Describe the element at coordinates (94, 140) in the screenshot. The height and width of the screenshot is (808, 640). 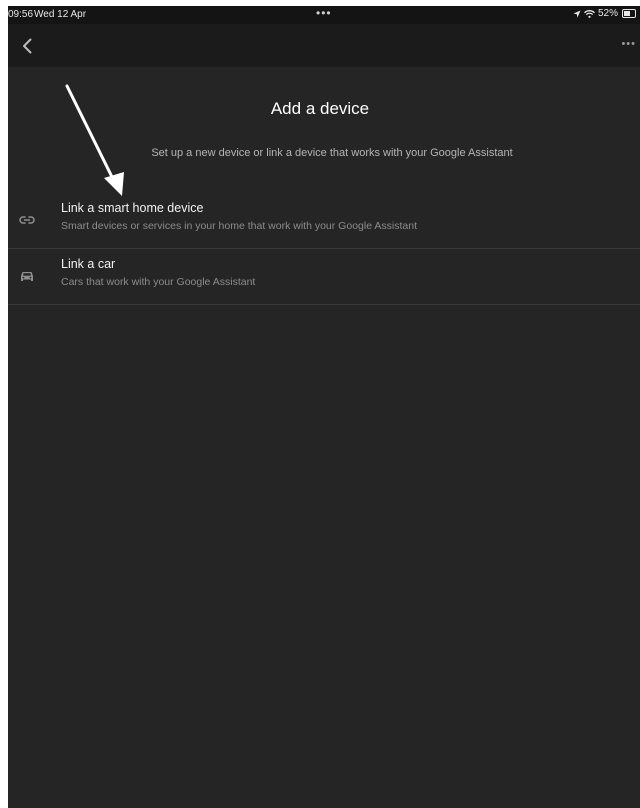
I see `annotation-arrow-icon` at that location.